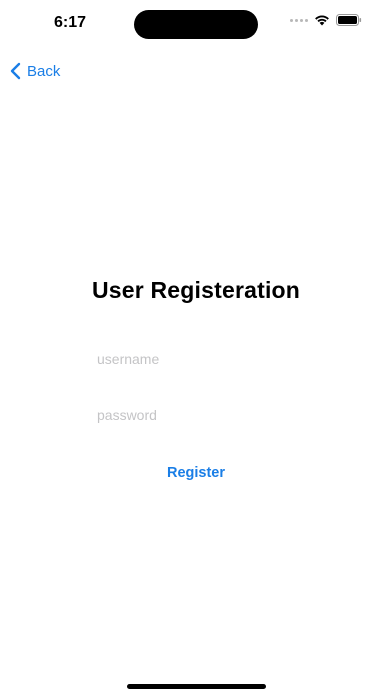  I want to click on register-button: Register, so click(196, 473).